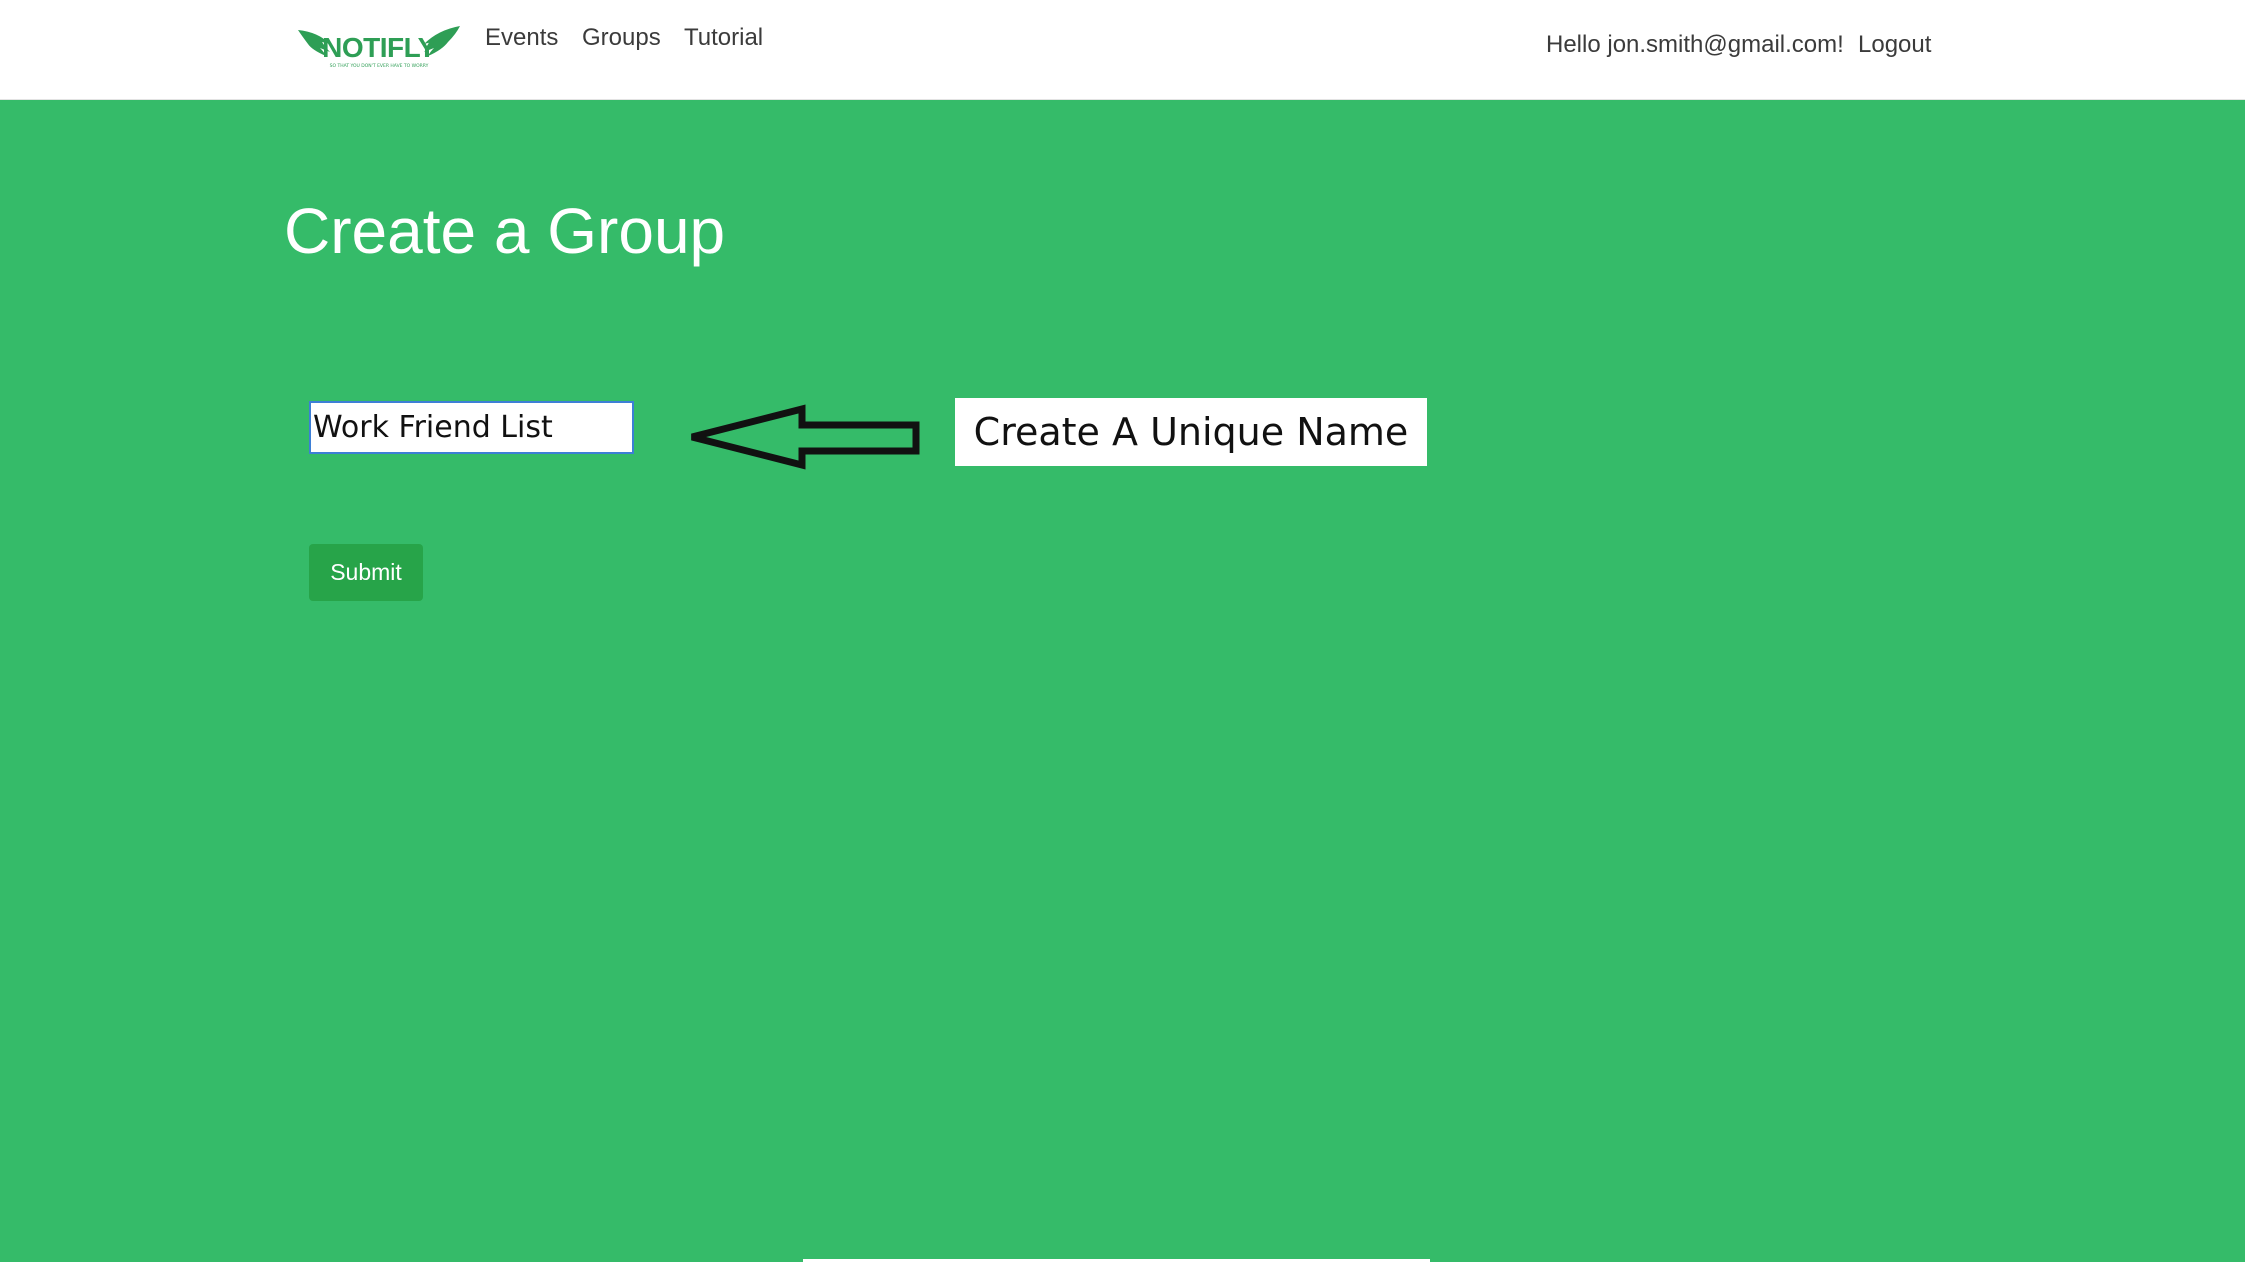  What do you see at coordinates (471, 427) in the screenshot?
I see `group-name-input` at bounding box center [471, 427].